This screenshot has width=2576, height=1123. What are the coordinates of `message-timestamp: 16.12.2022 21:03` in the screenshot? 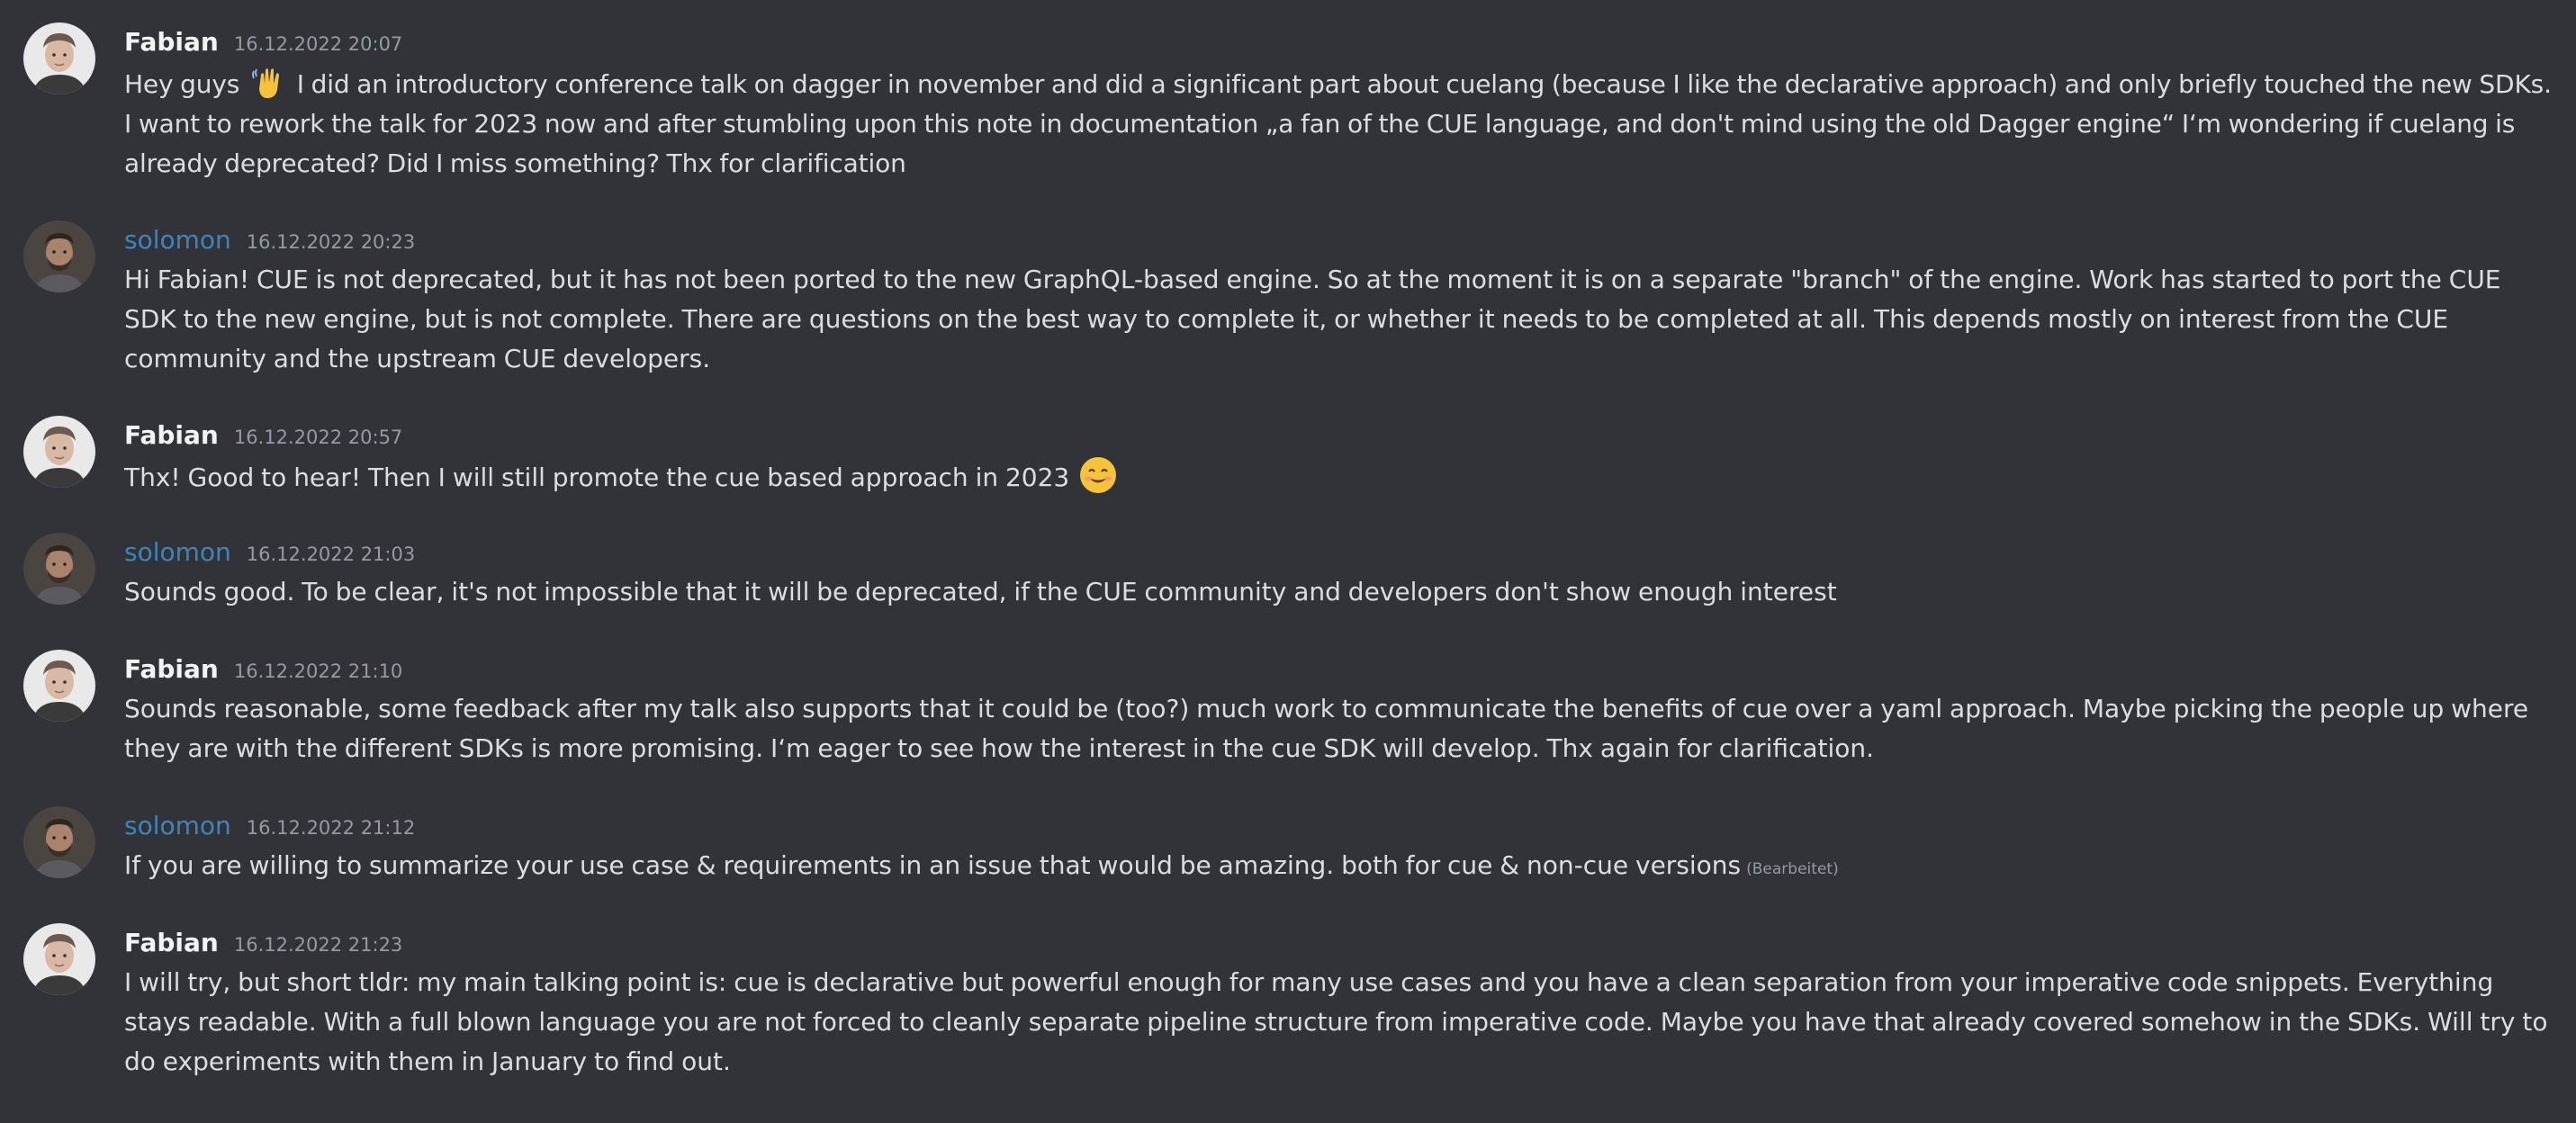 It's located at (331, 555).